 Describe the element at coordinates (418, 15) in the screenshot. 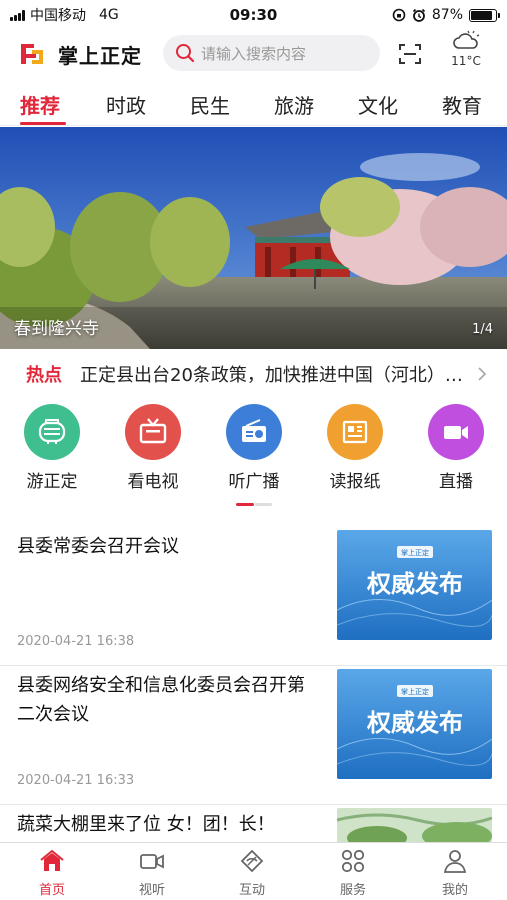

I see `alarm-icon` at that location.